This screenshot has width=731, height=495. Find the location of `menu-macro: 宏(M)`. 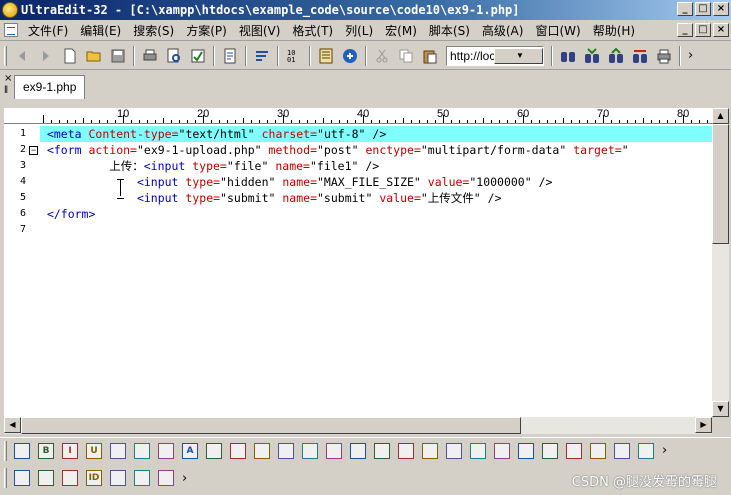

menu-macro: 宏(M) is located at coordinates (401, 30).